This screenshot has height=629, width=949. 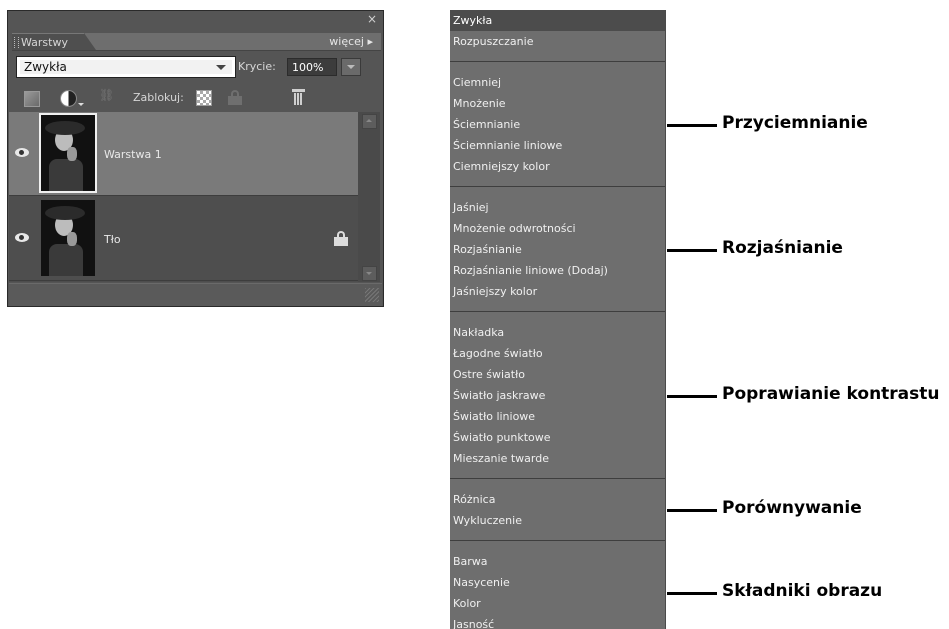 I want to click on menu-item: Kolor, so click(x=557, y=603).